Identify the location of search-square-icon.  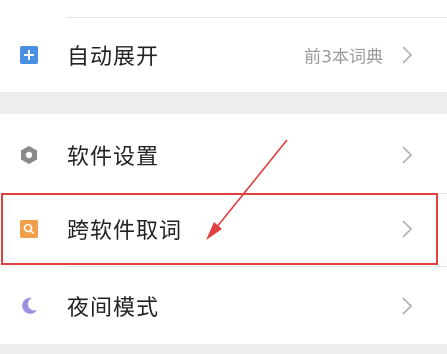
(29, 229).